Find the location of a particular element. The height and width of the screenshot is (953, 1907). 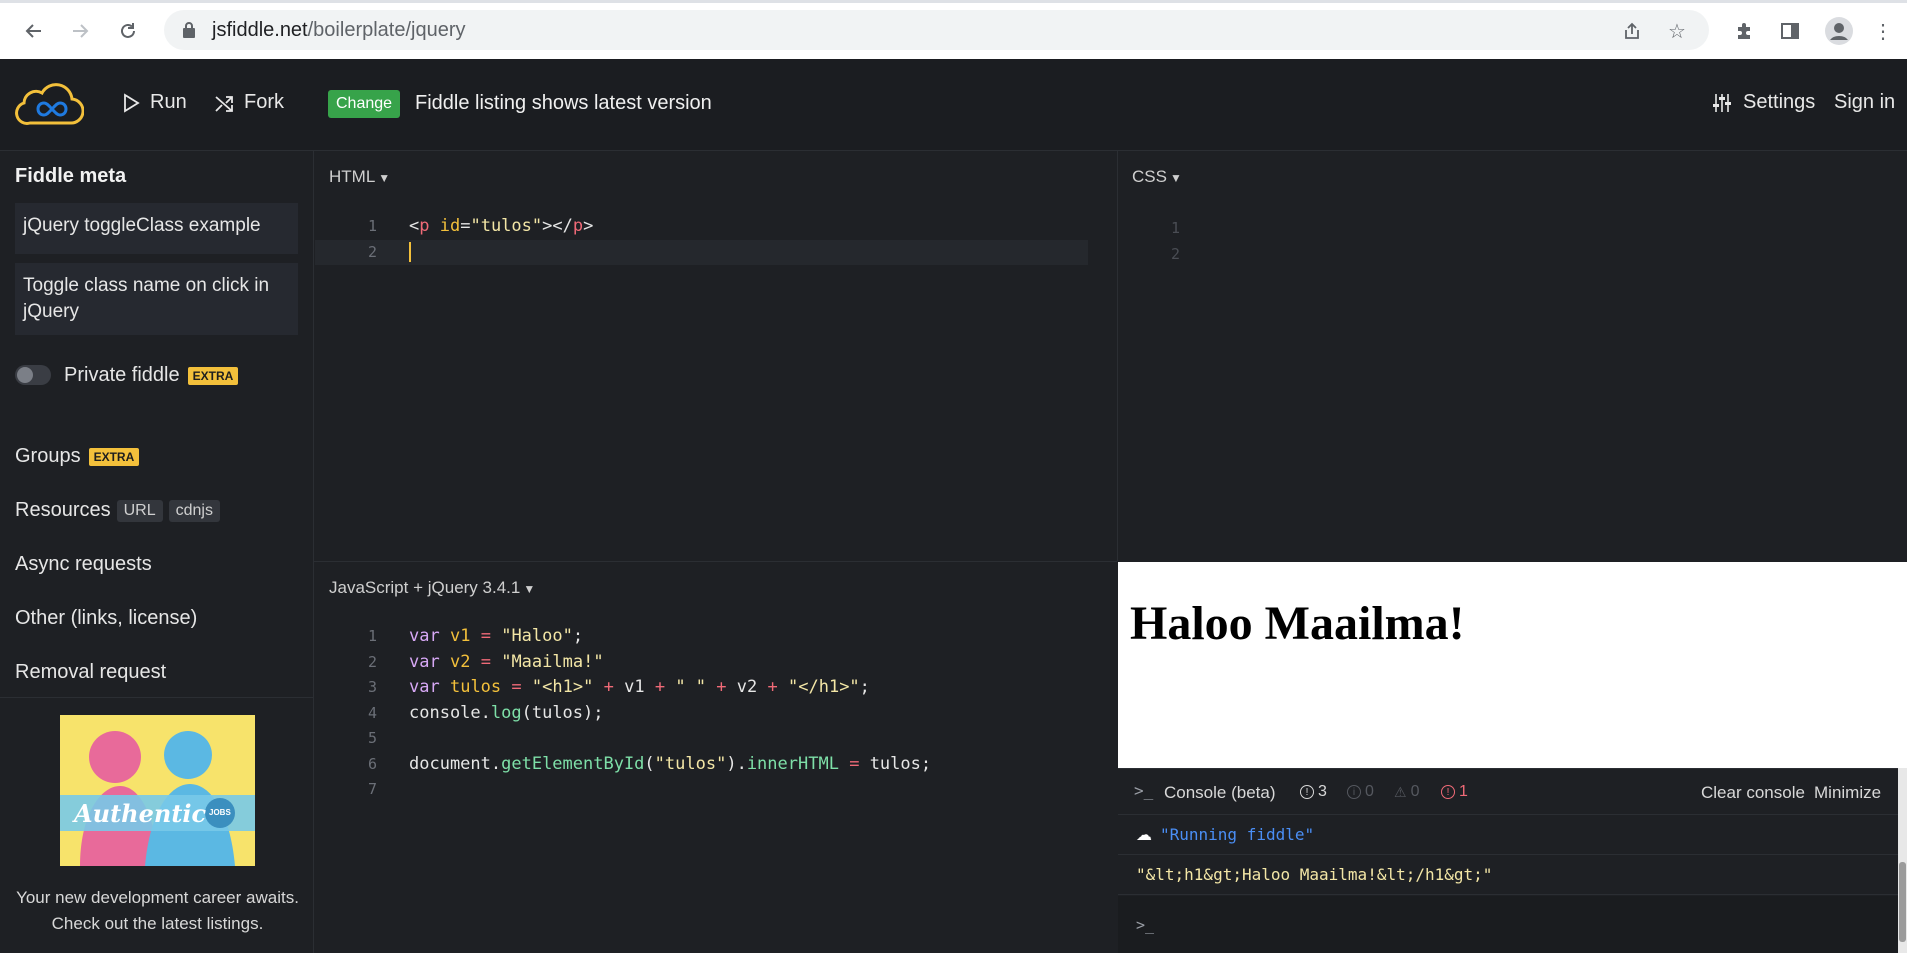

extensions-icon is located at coordinates (1744, 31).